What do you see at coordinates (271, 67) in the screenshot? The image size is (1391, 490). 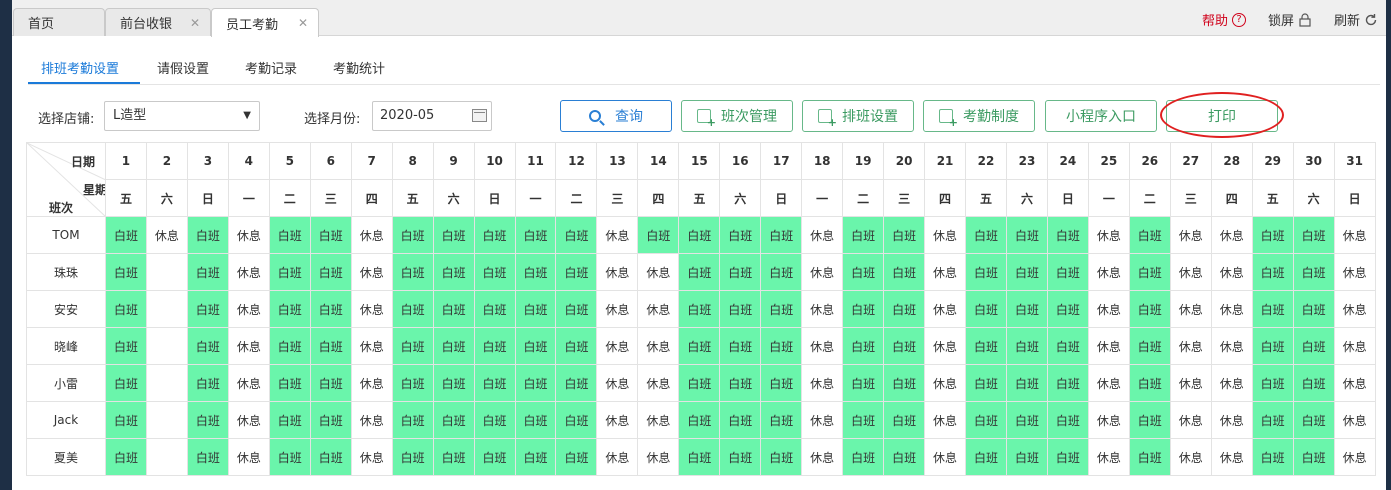 I see `subtab-attendance-records: 考勤记录` at bounding box center [271, 67].